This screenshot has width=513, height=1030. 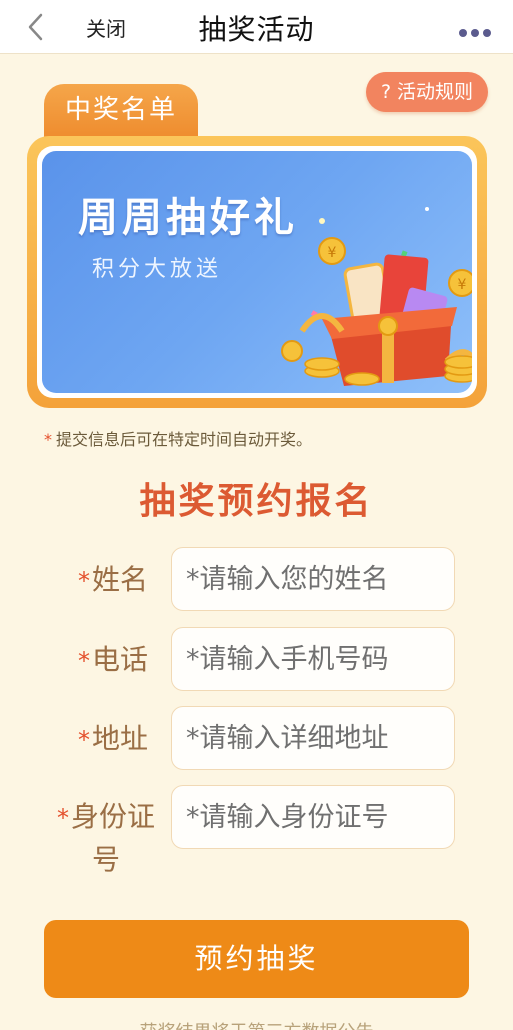 What do you see at coordinates (313, 817) in the screenshot?
I see `id-number-input` at bounding box center [313, 817].